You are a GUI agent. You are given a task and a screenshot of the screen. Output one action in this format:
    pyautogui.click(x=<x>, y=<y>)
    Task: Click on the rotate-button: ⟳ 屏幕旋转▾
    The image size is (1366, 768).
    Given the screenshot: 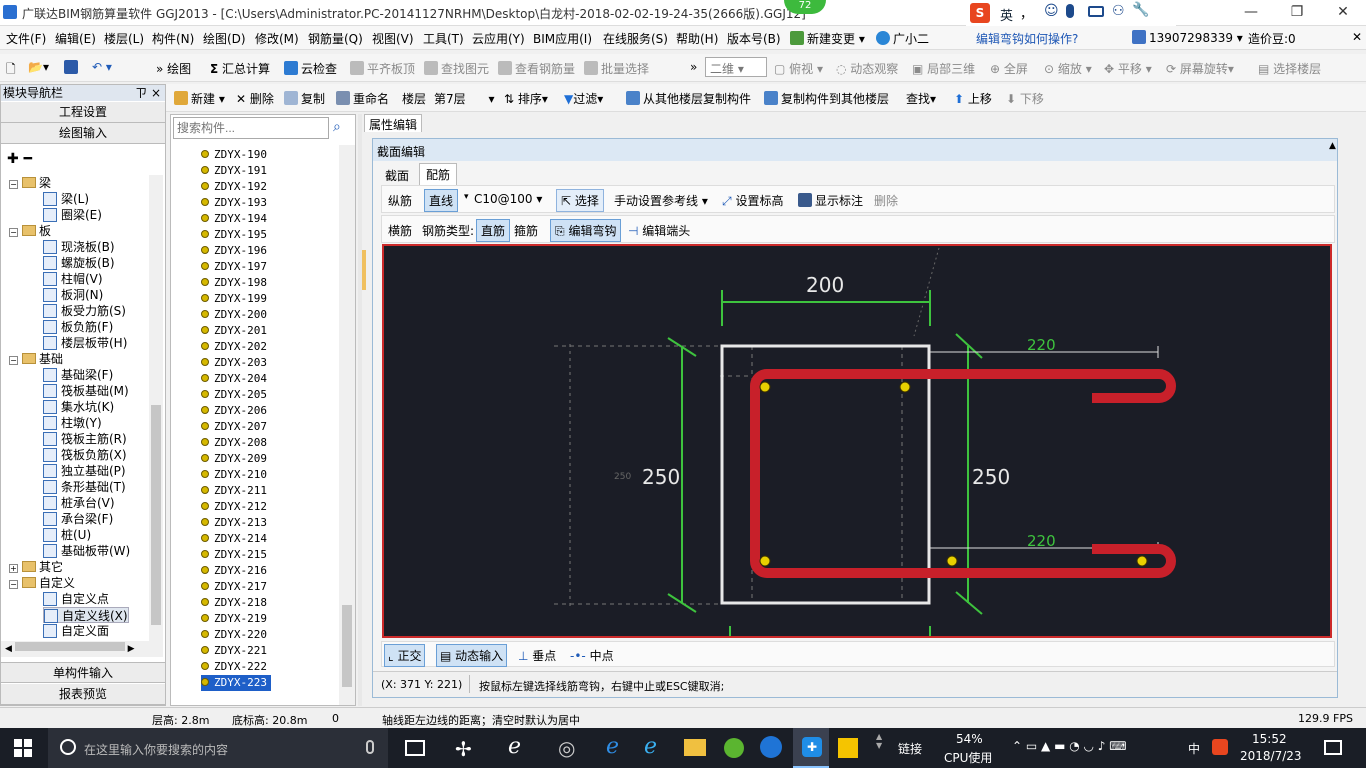 What is the action you would take?
    pyautogui.click(x=1200, y=68)
    